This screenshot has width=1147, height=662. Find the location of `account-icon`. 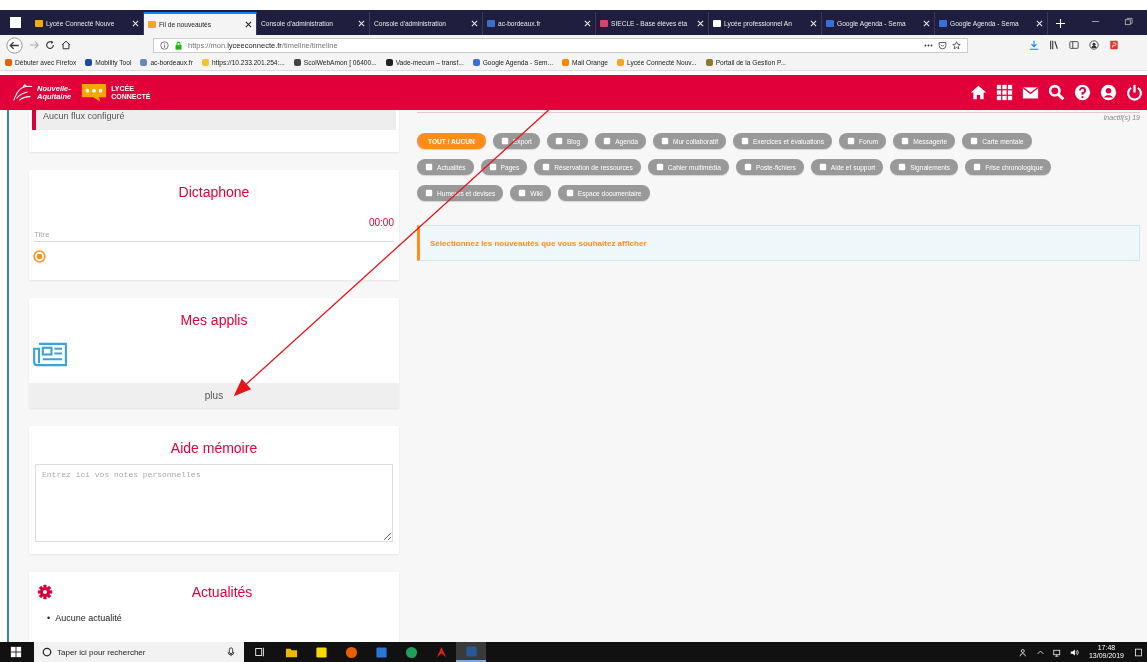

account-icon is located at coordinates (1094, 45).